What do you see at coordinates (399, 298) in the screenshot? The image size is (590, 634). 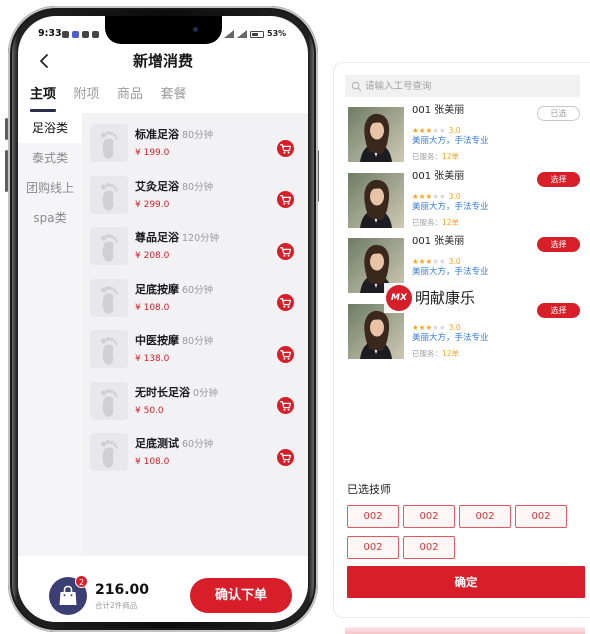 I see `brand-logo: MX` at bounding box center [399, 298].